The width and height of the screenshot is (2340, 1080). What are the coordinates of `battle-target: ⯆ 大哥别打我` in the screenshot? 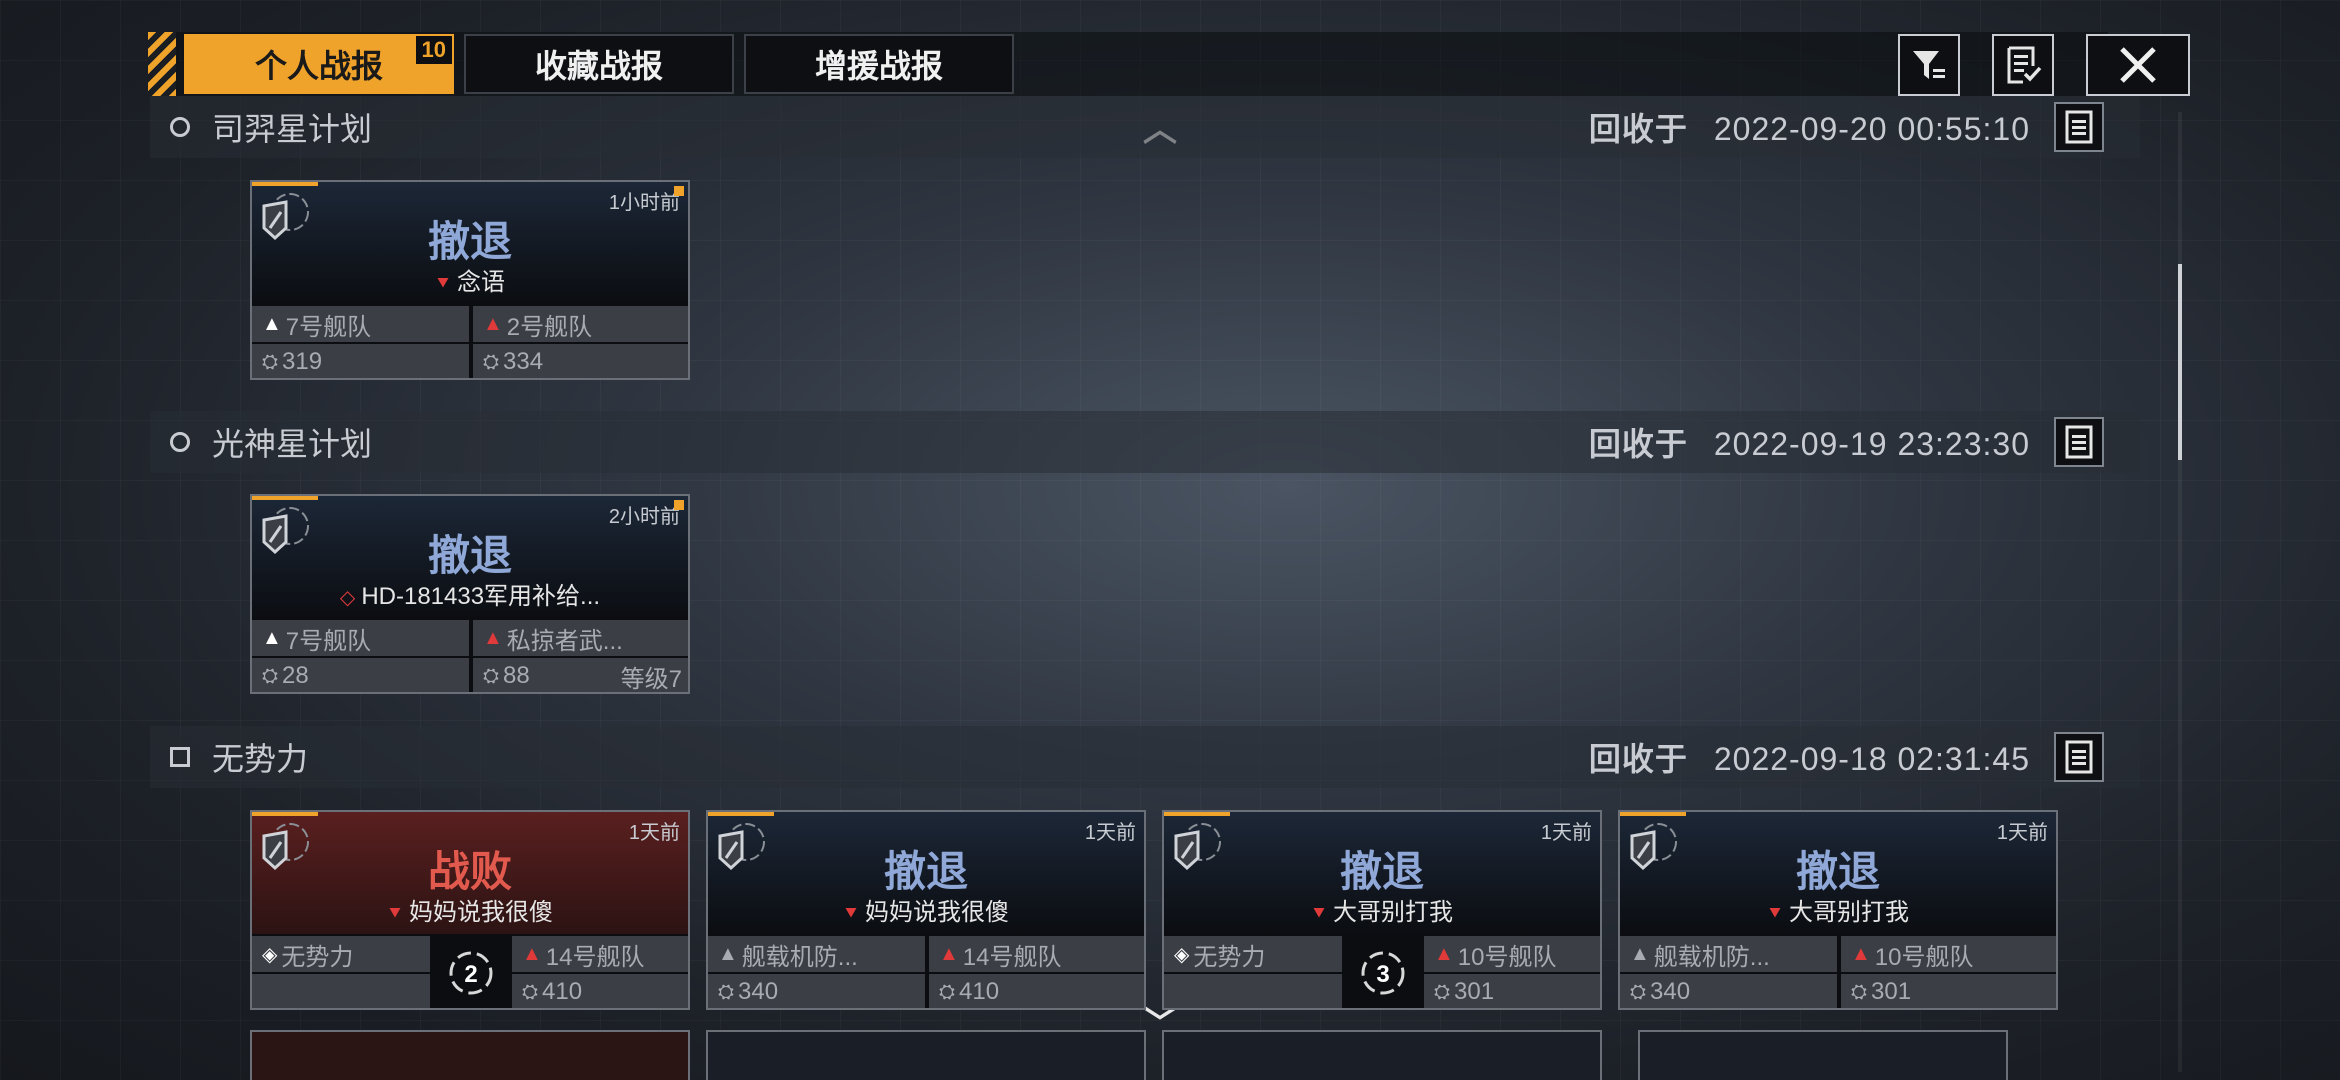 It's located at (1382, 909).